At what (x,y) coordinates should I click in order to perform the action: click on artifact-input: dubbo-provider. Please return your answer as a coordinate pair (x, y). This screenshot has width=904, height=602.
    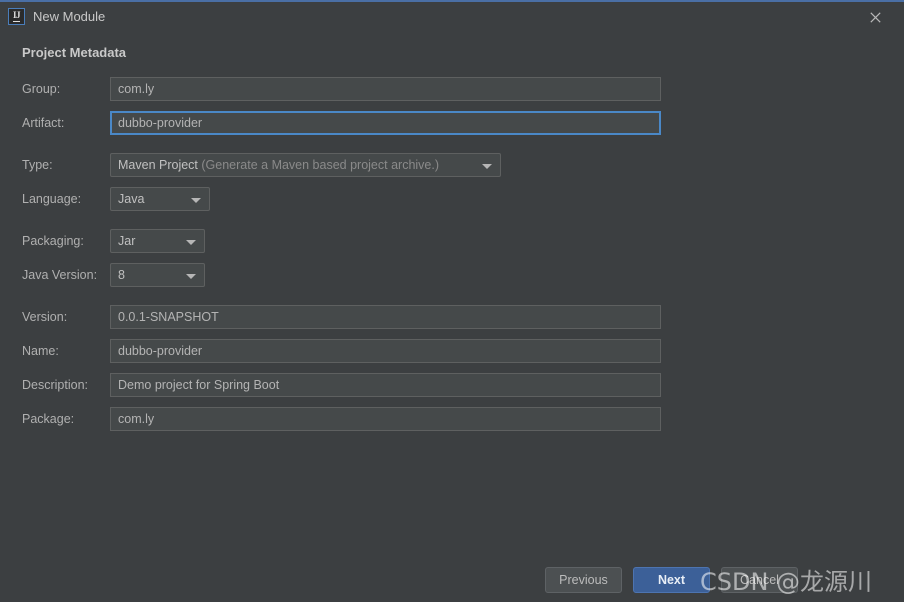
    Looking at the image, I should click on (385, 123).